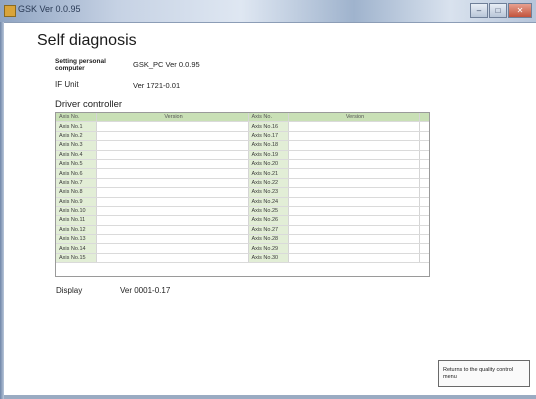 This screenshot has height=399, width=536. I want to click on axis-header-left: Axis No., so click(76, 118).